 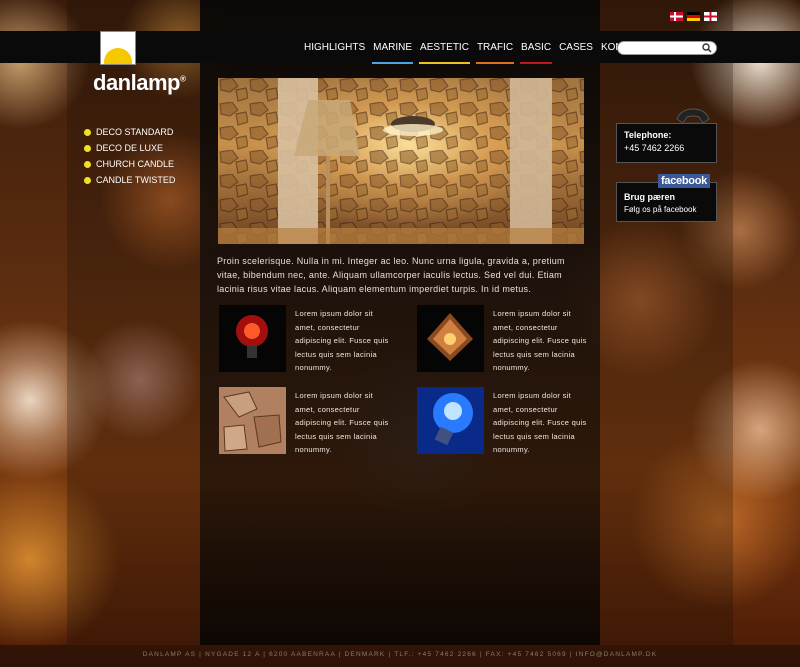 I want to click on nav-label: AESTETIC, so click(x=444, y=47).